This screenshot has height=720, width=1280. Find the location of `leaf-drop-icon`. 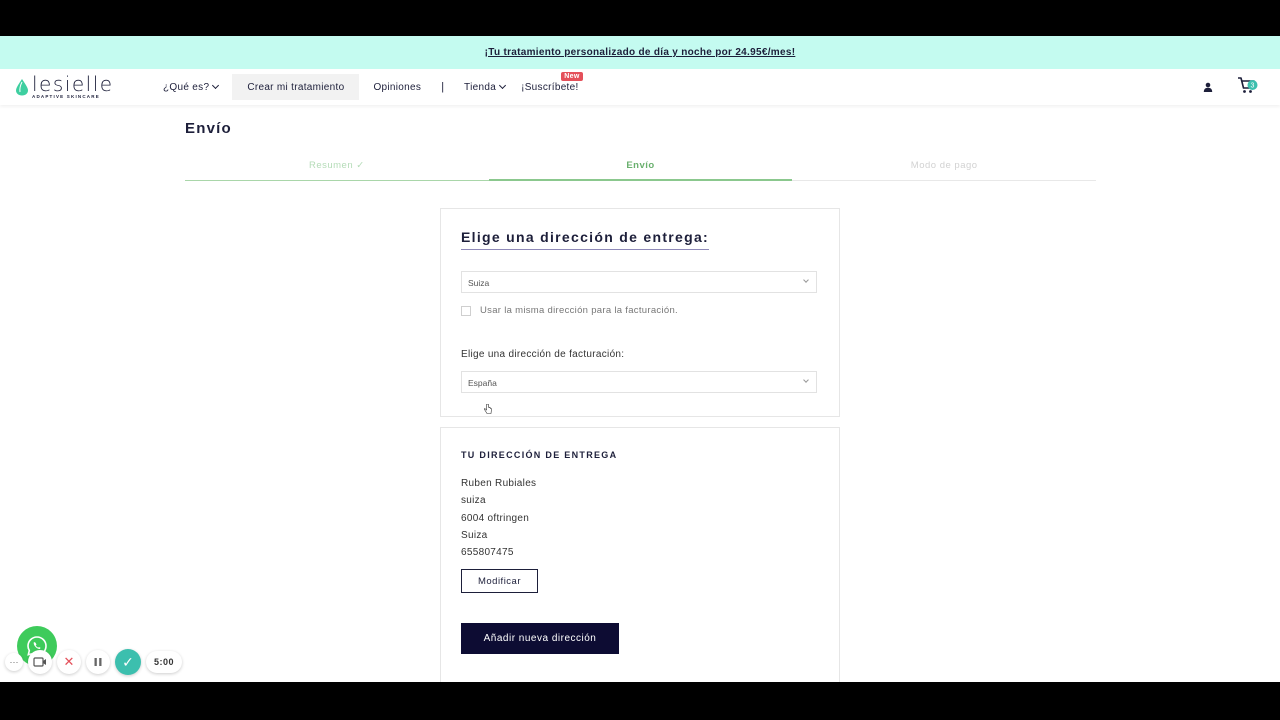

leaf-drop-icon is located at coordinates (22, 87).